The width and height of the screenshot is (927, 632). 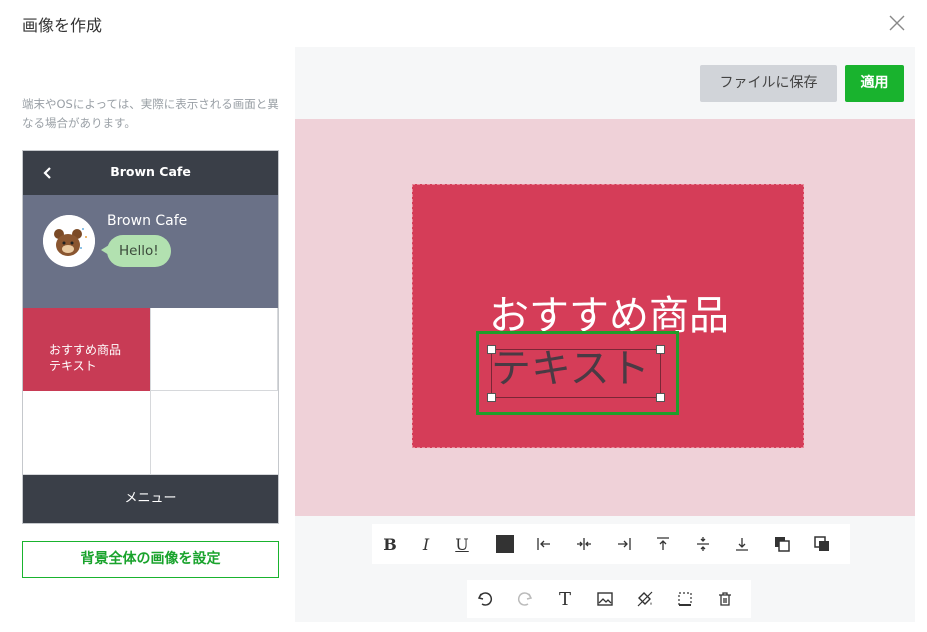 I want to click on bear-icon, so click(x=69, y=241).